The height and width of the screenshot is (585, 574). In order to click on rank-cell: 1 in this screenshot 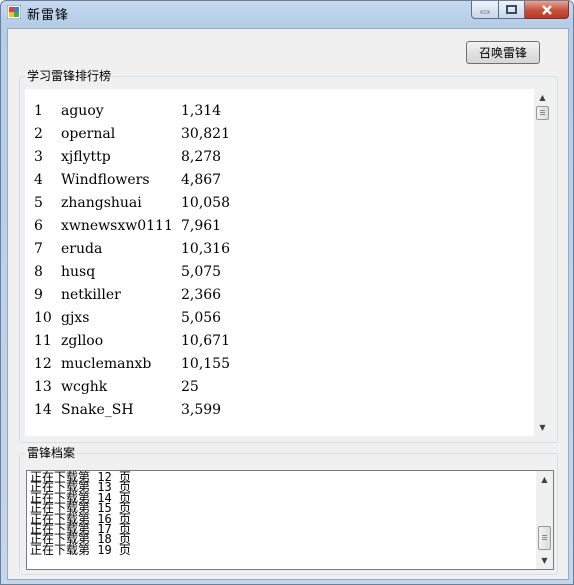, I will do `click(38, 111)`.